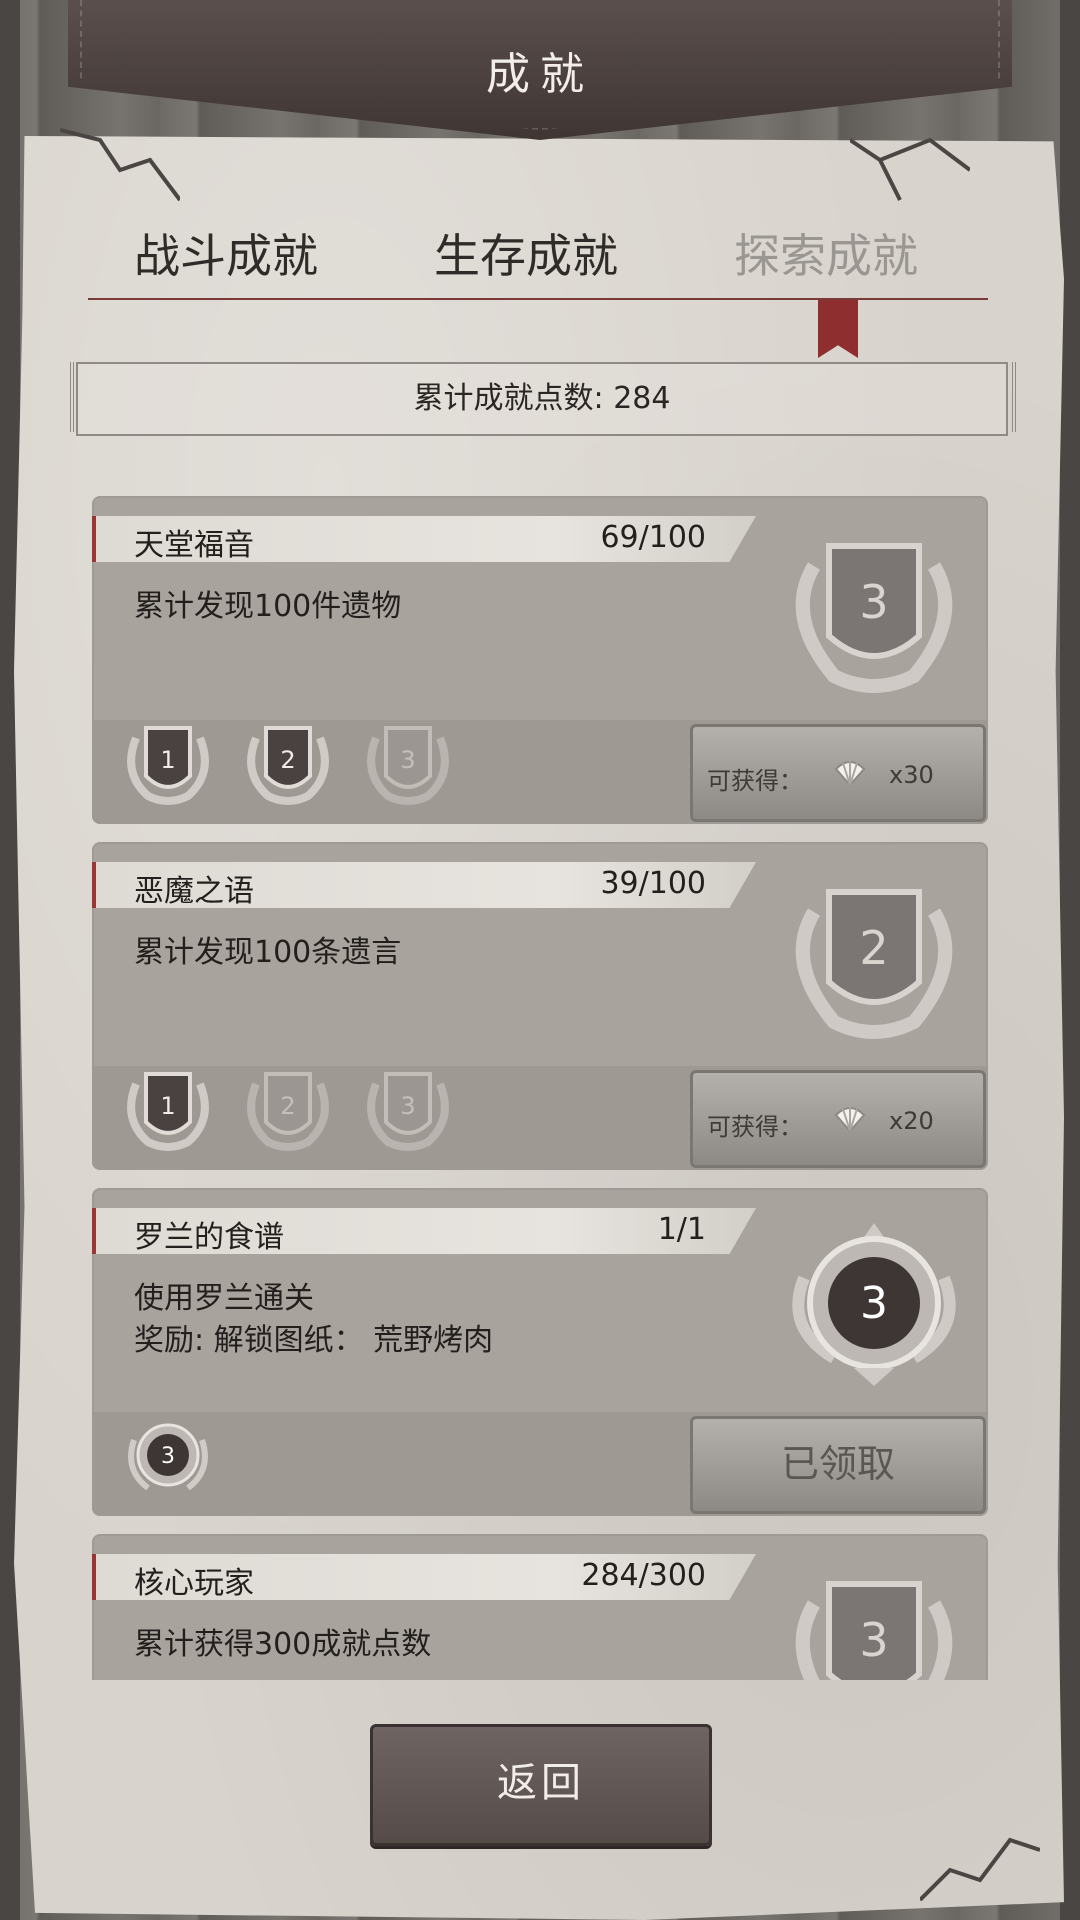 This screenshot has height=1920, width=1080. Describe the element at coordinates (526, 253) in the screenshot. I see `tab-survival: 生存成就` at that location.